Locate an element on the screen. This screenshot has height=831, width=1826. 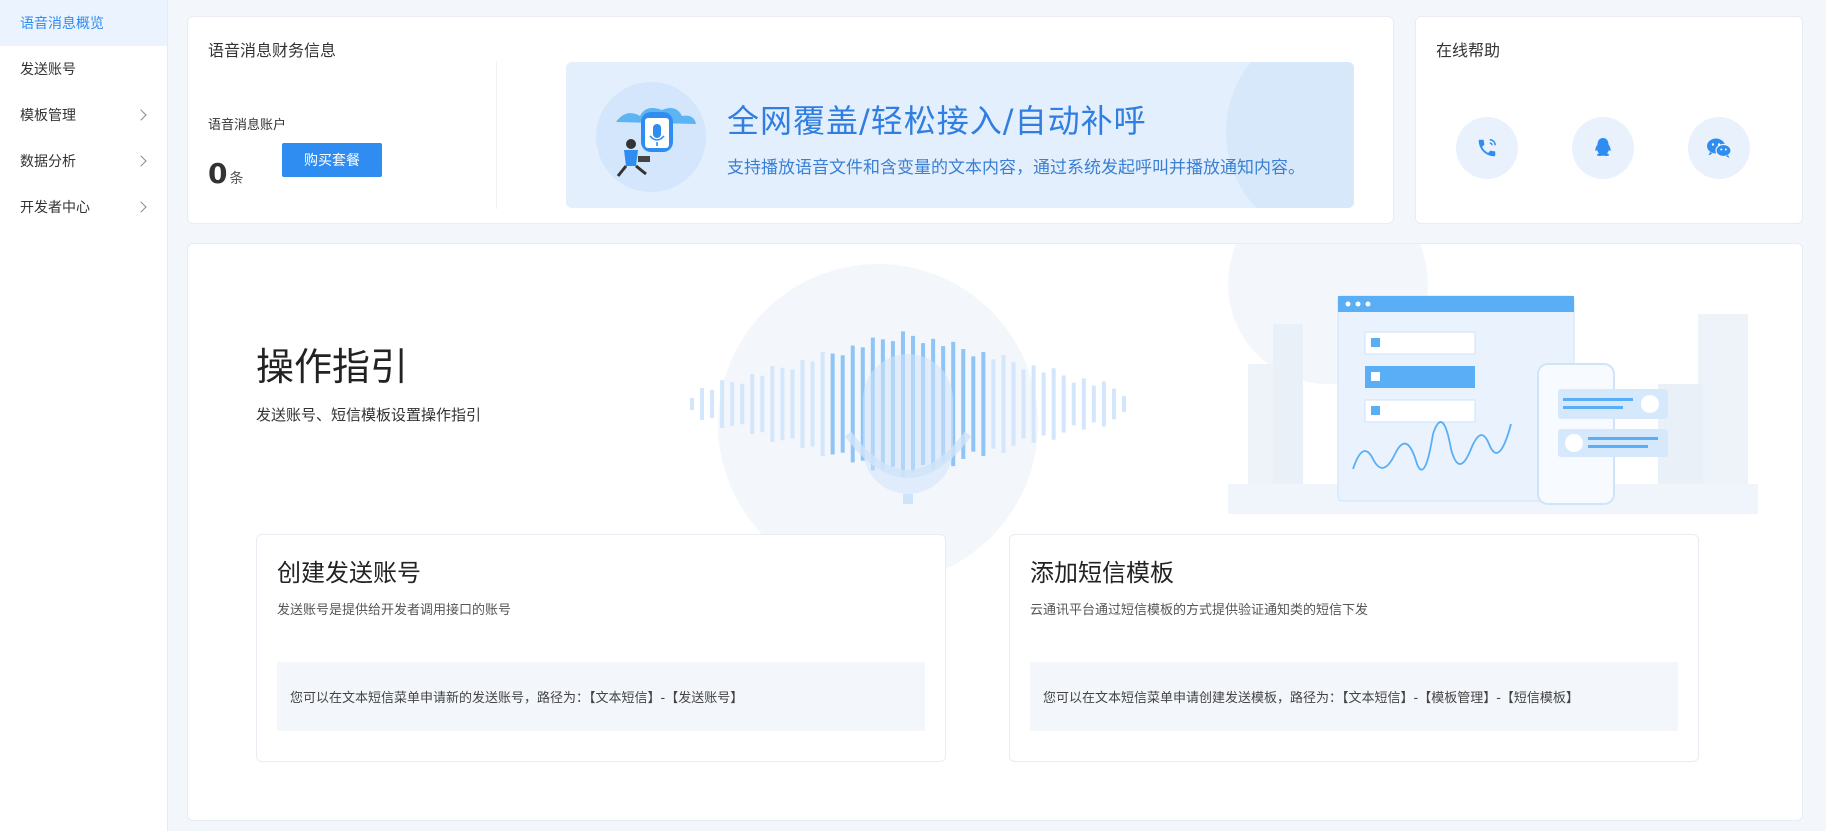
sidebar-item-label: 模板管理 is located at coordinates (48, 116).